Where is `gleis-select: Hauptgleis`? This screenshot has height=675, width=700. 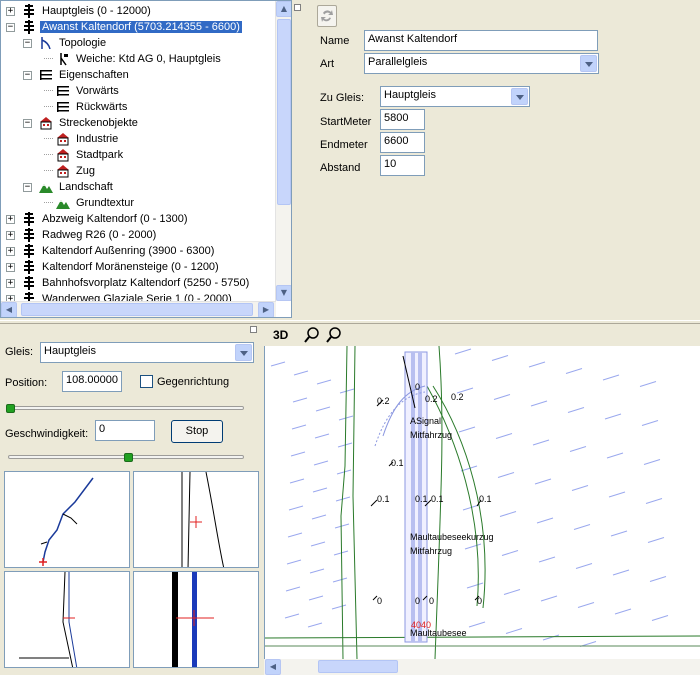
gleis-select: Hauptgleis is located at coordinates (147, 352).